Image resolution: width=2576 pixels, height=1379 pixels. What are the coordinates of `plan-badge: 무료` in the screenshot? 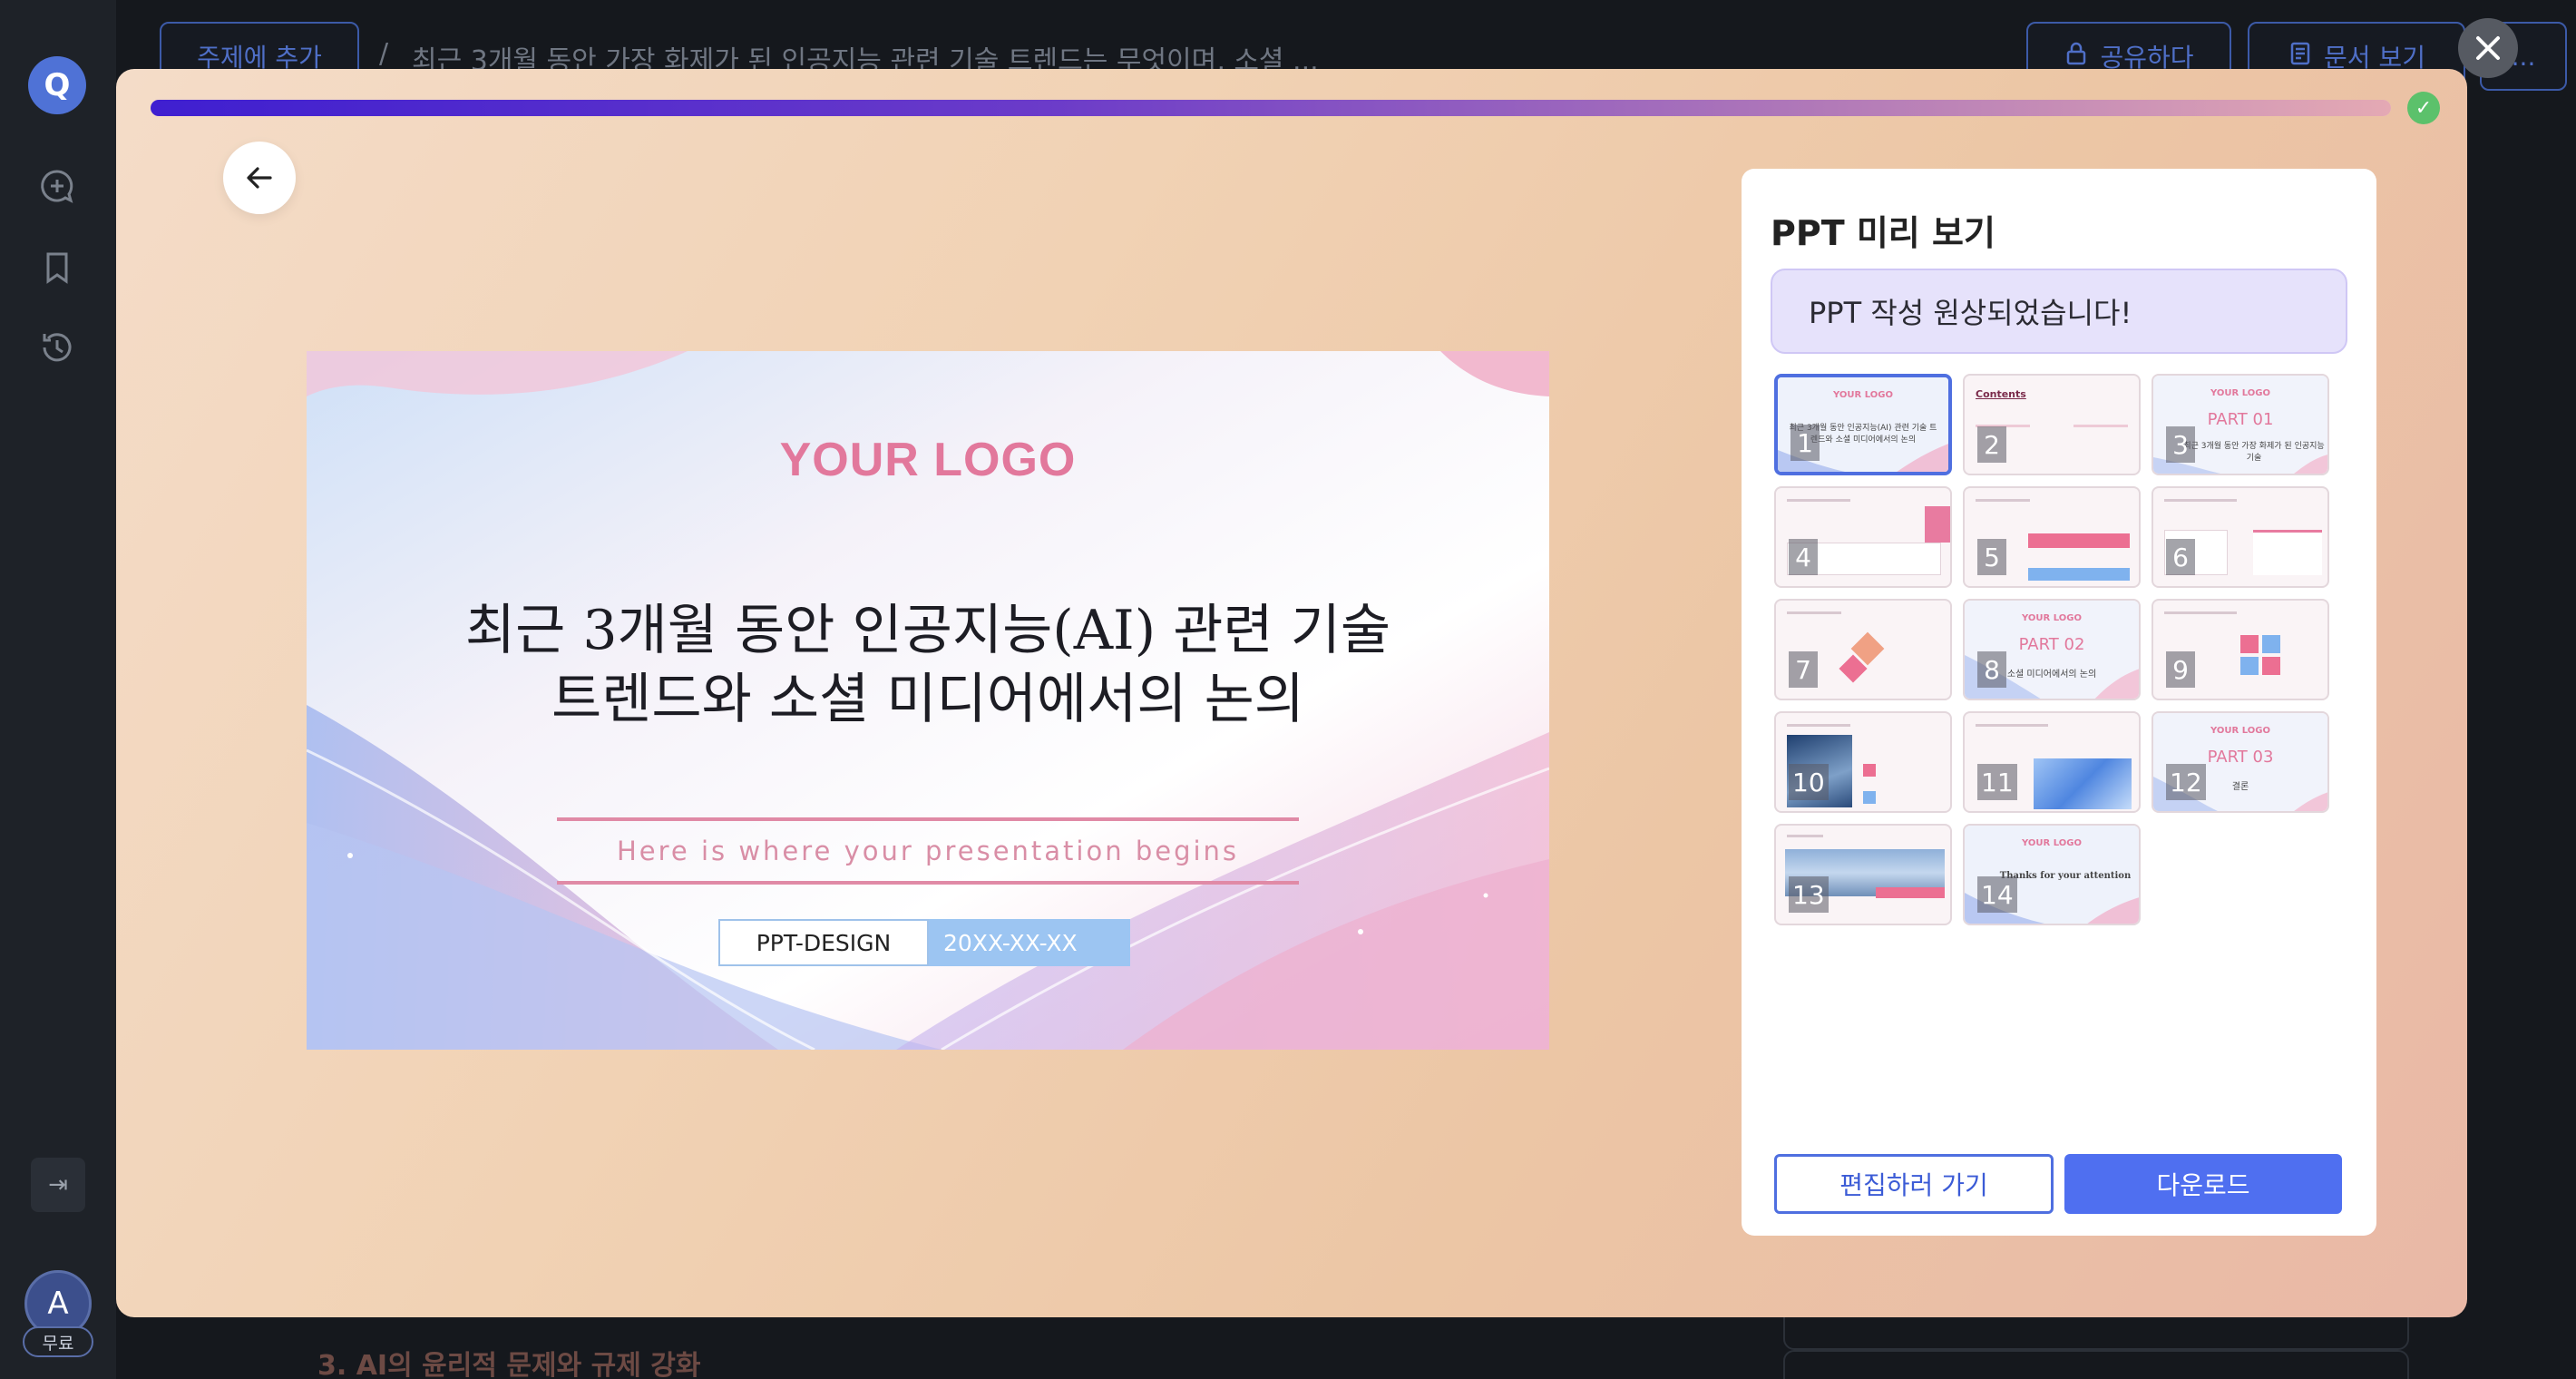 It's located at (58, 1341).